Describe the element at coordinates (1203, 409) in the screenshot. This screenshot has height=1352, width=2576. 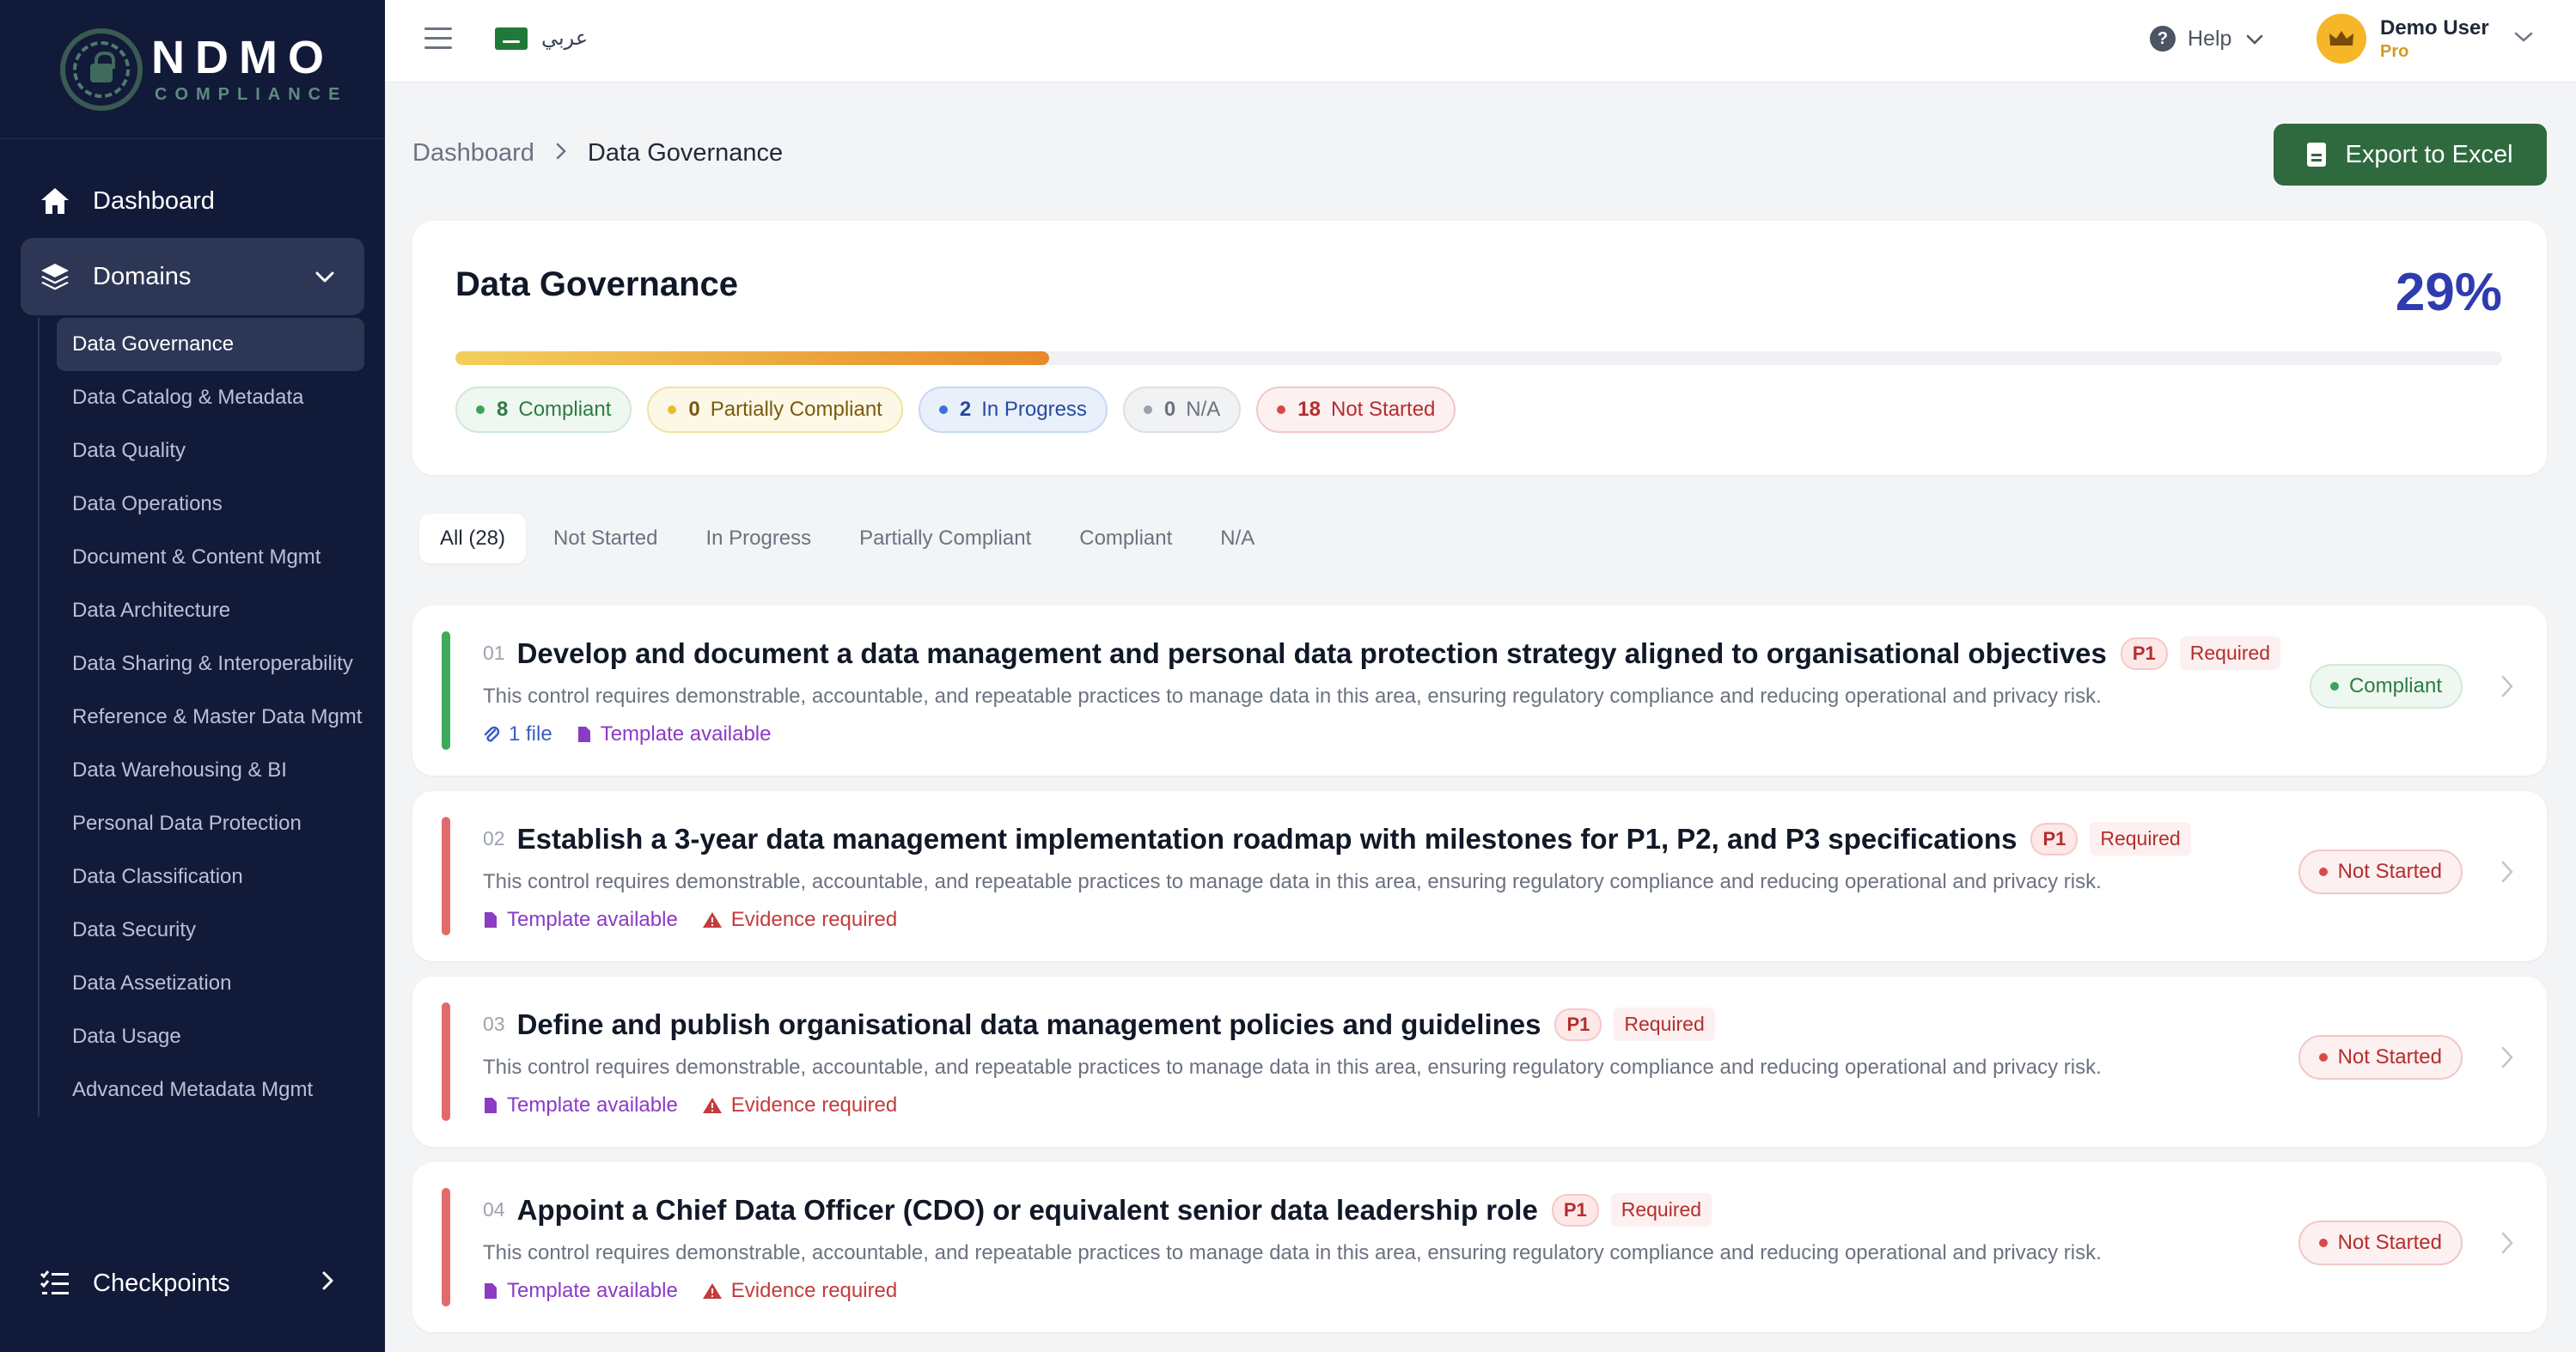
I see `chip-label: N/A` at that location.